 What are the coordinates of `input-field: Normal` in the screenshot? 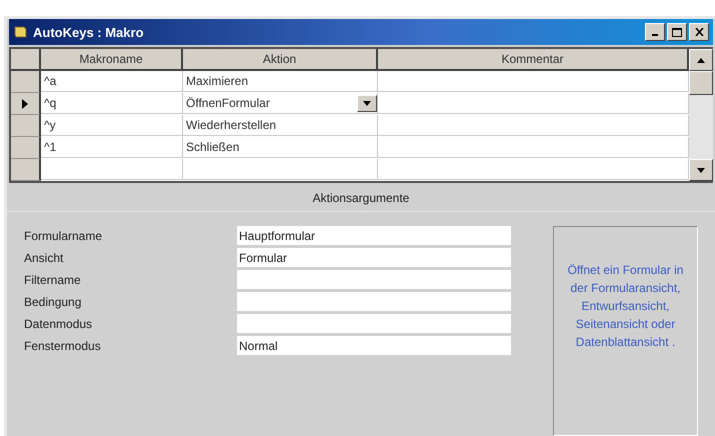 It's located at (374, 345).